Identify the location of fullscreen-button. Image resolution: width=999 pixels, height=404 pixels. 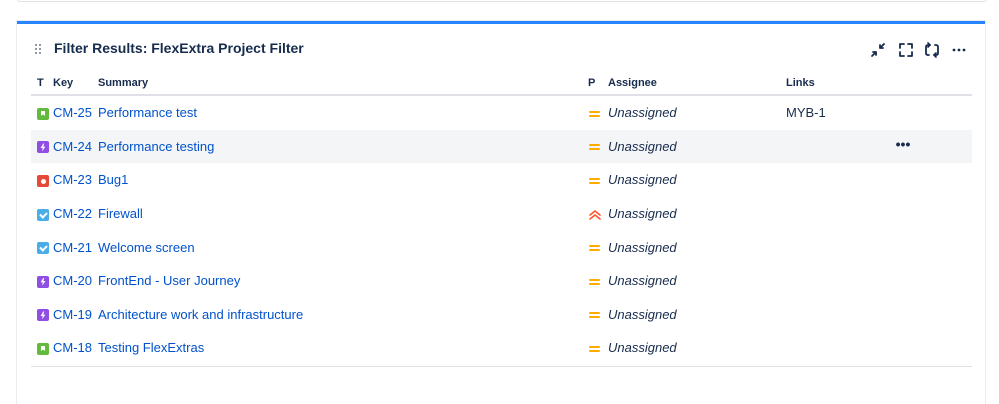
(906, 50).